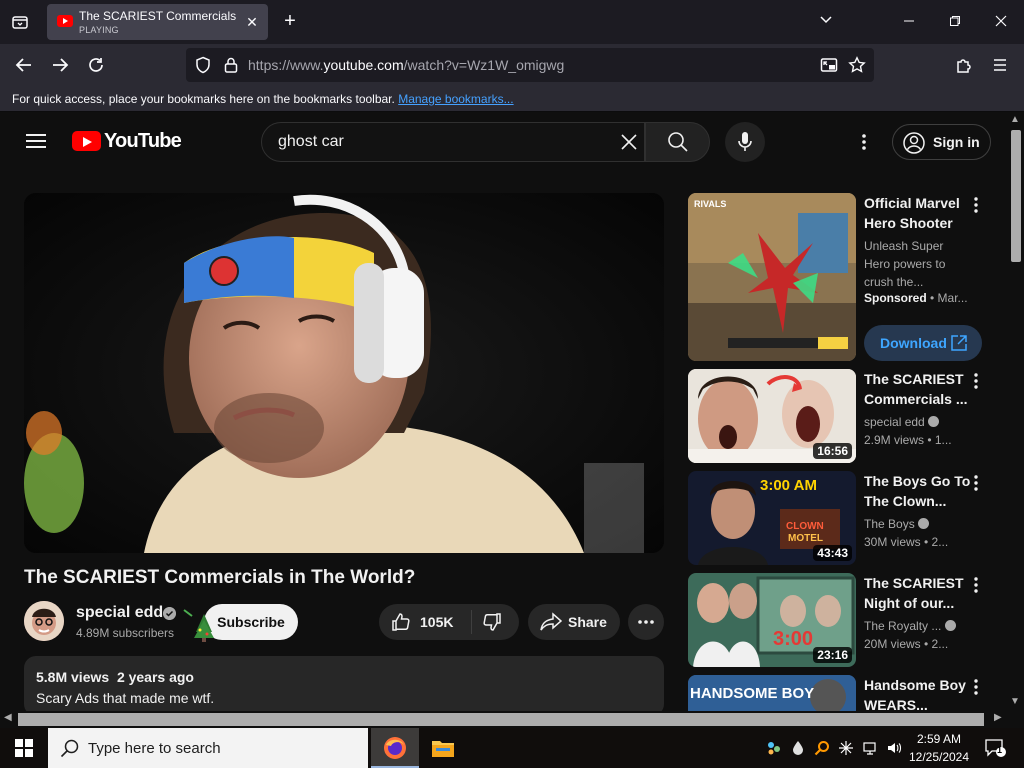  Describe the element at coordinates (939, 757) in the screenshot. I see `taskbar-clock-date: 12/25/2024` at that location.